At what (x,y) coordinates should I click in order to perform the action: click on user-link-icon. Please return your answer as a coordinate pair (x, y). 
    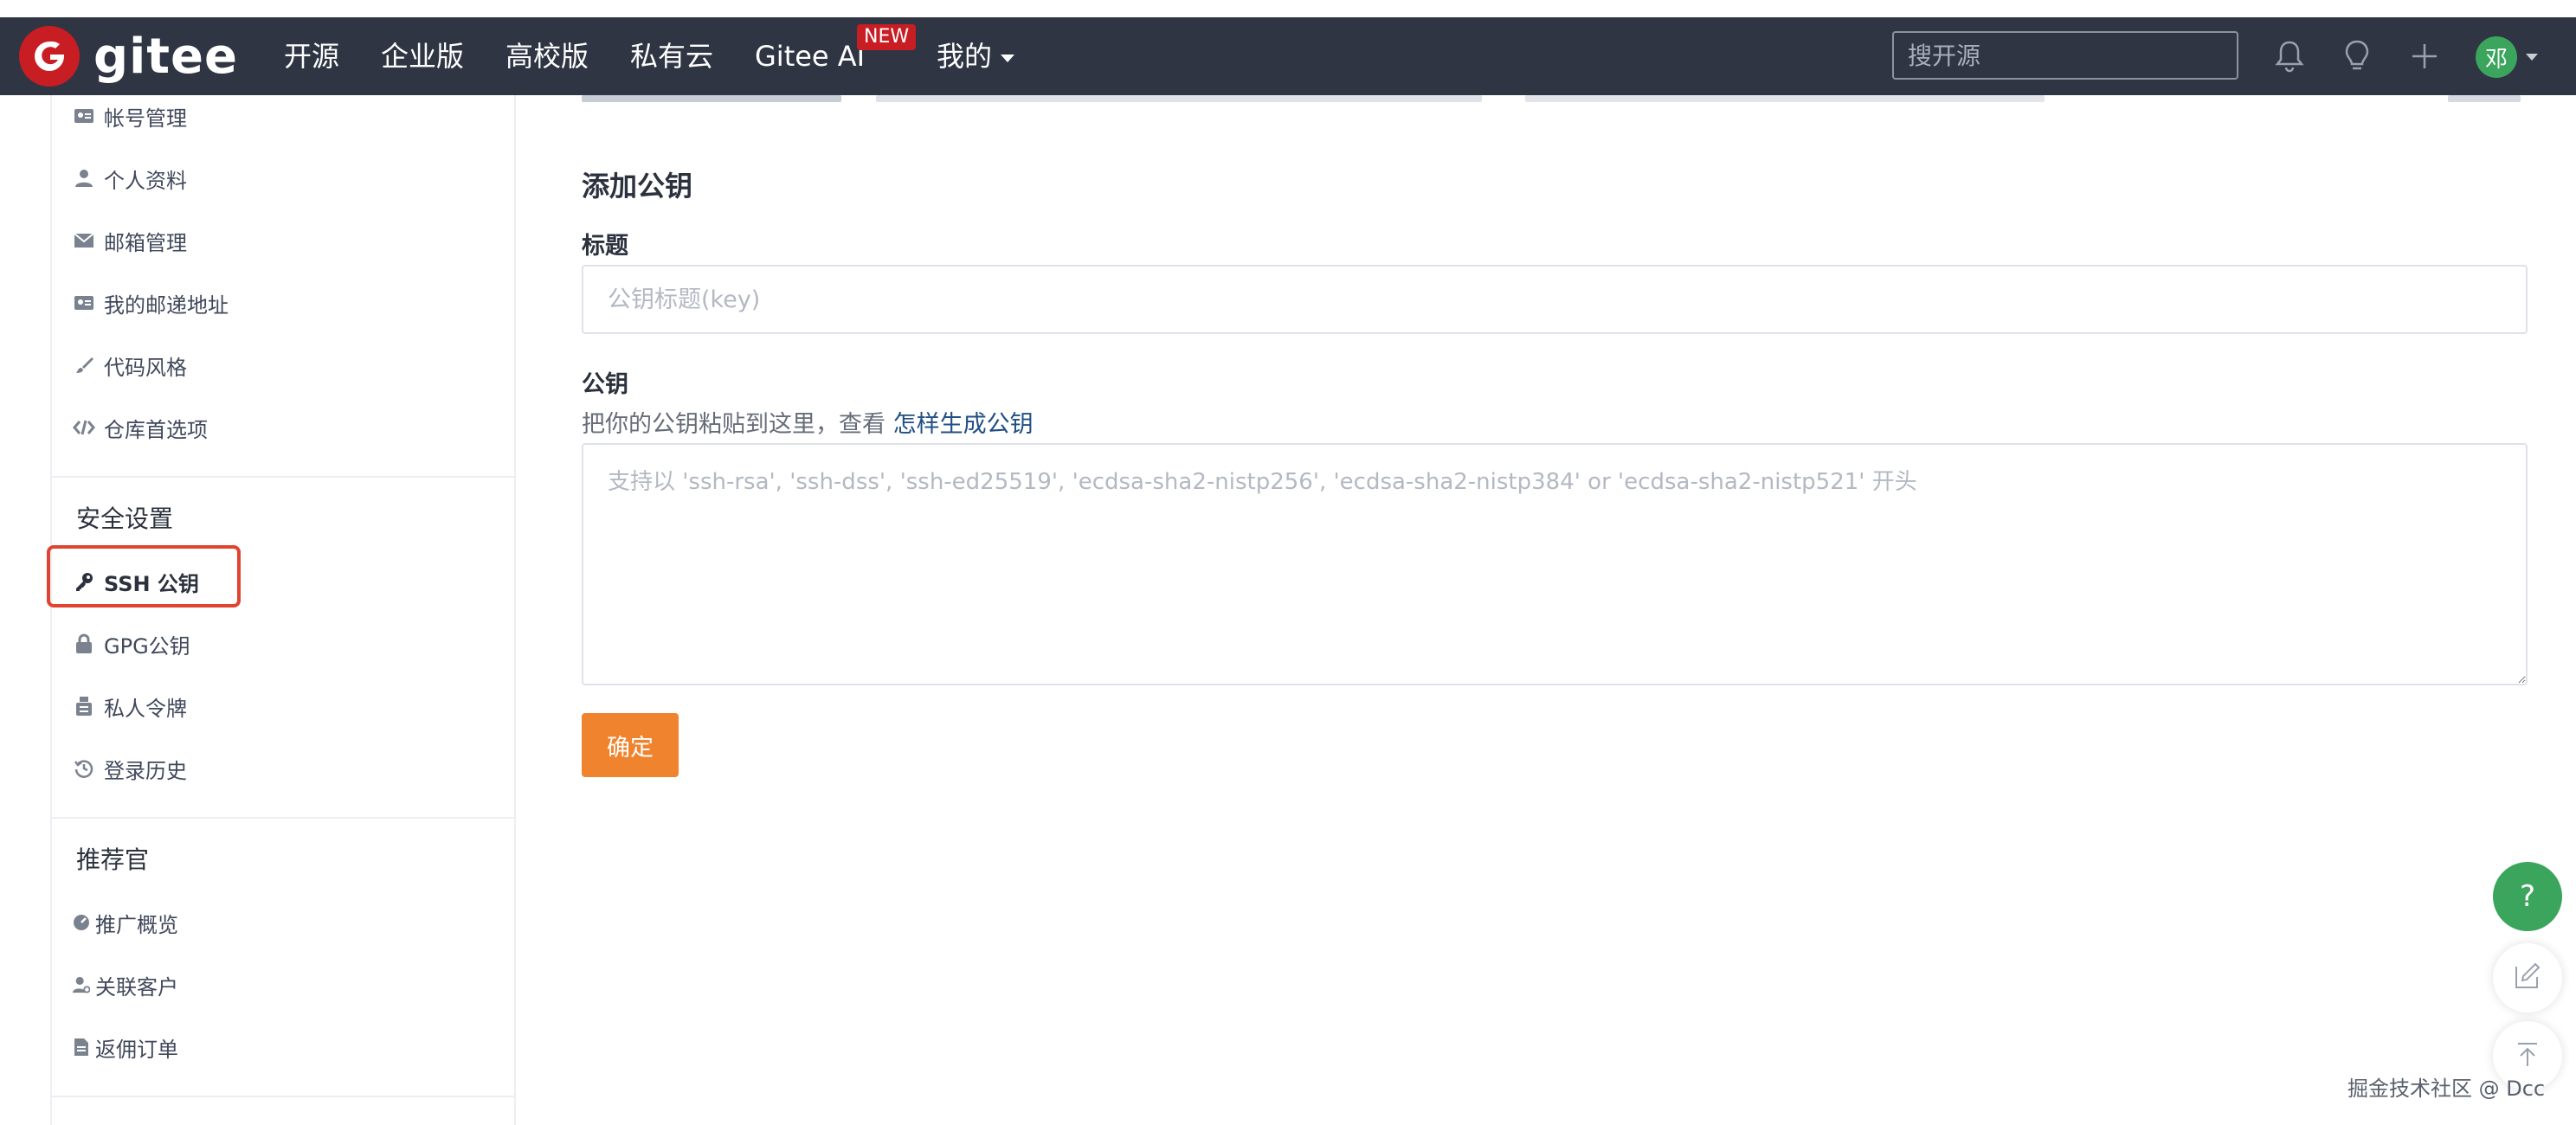
    Looking at the image, I should click on (81, 985).